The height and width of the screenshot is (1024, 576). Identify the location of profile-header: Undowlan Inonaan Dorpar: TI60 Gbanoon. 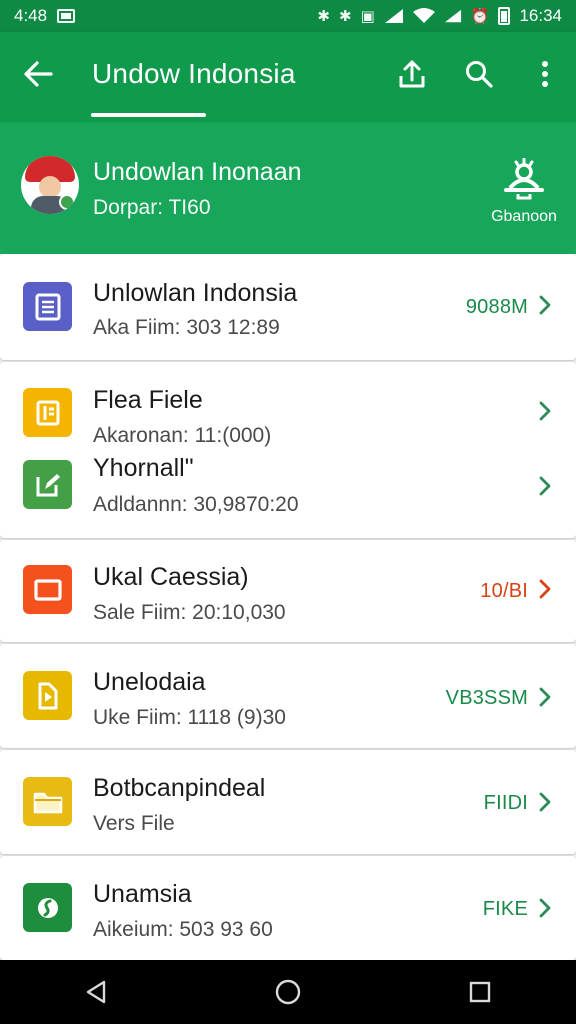
(288, 188).